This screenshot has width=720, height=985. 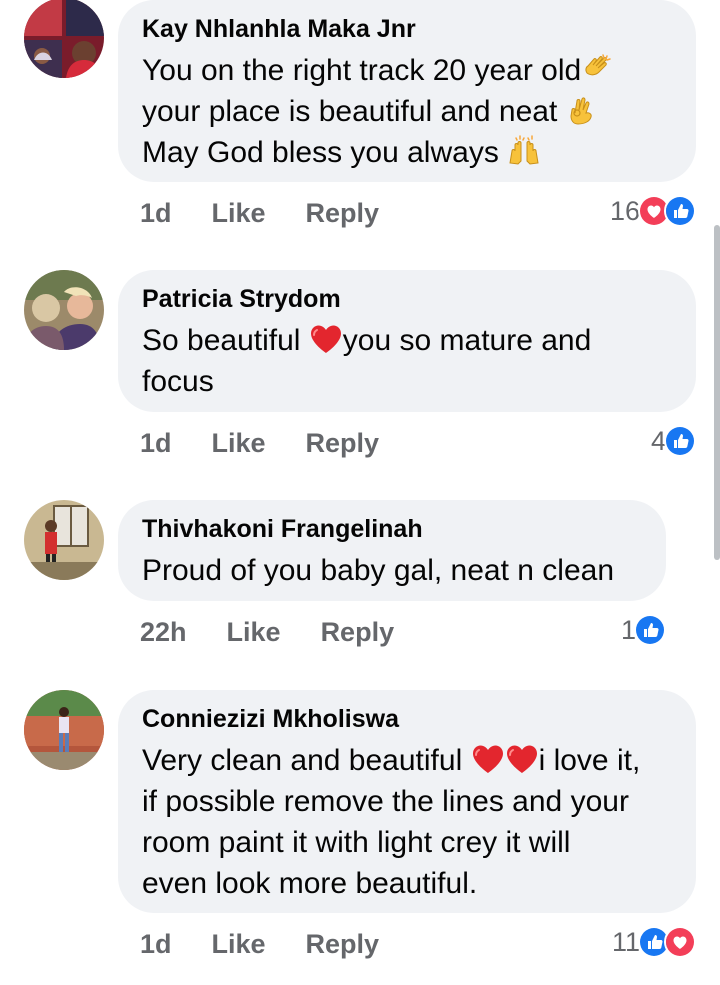 What do you see at coordinates (653, 211) in the screenshot?
I see `reaction-summary: 16` at bounding box center [653, 211].